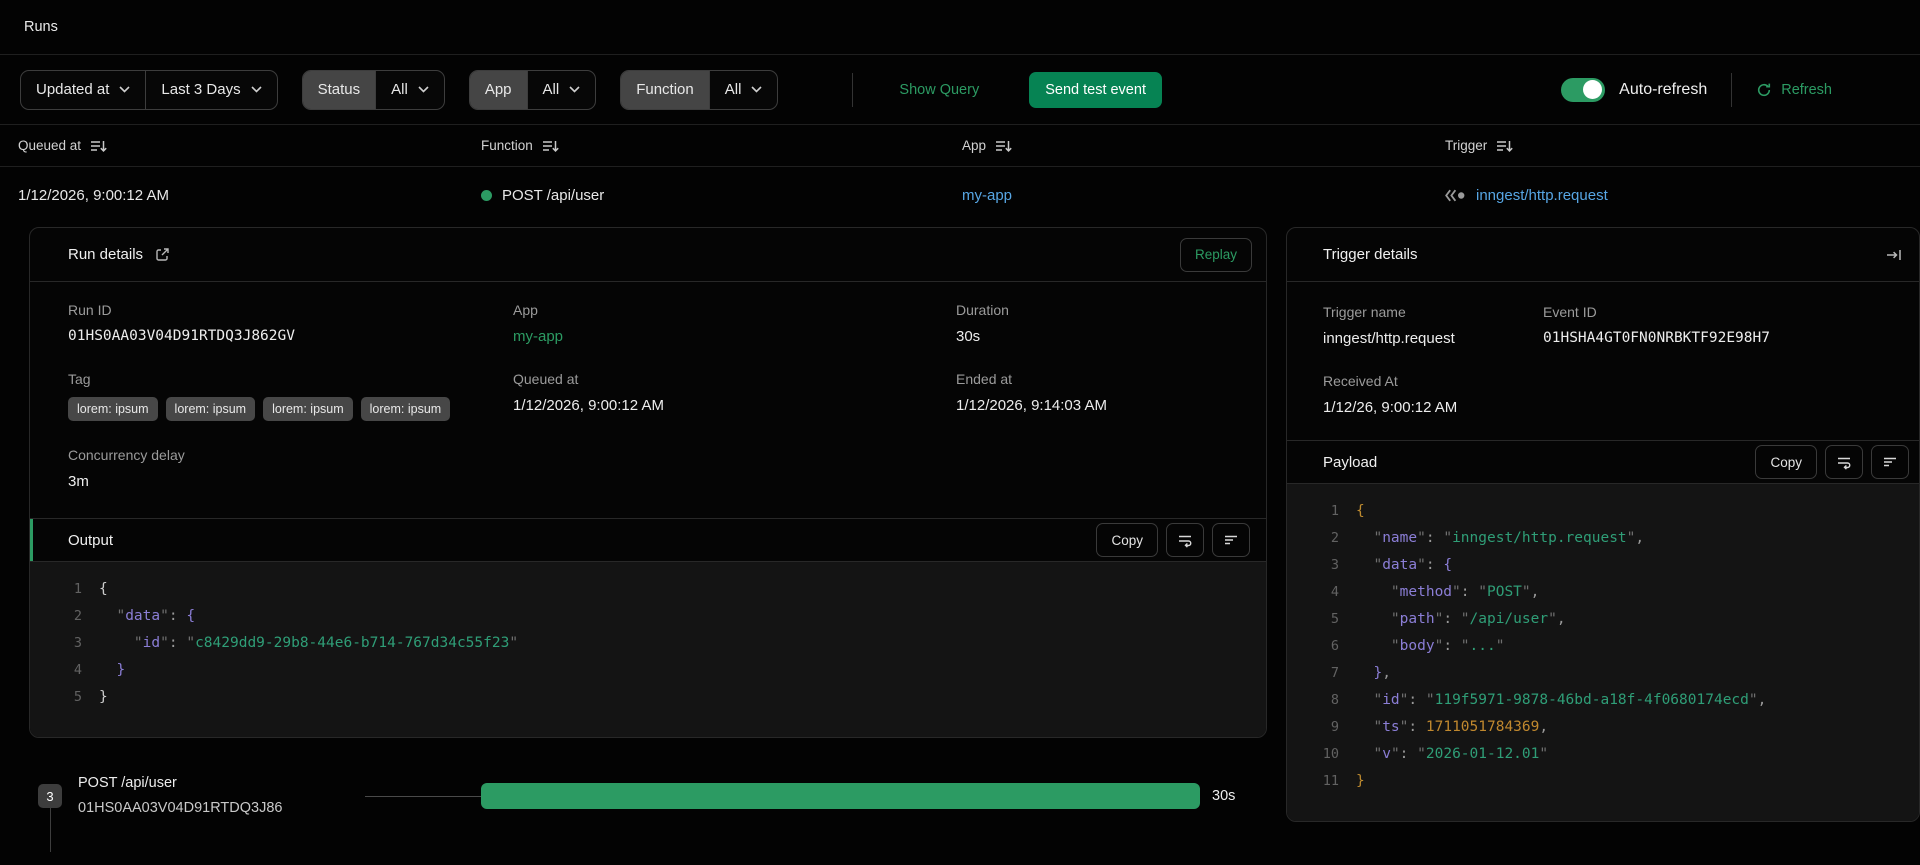 This screenshot has height=865, width=1920. I want to click on status-filter-name: Status, so click(339, 89).